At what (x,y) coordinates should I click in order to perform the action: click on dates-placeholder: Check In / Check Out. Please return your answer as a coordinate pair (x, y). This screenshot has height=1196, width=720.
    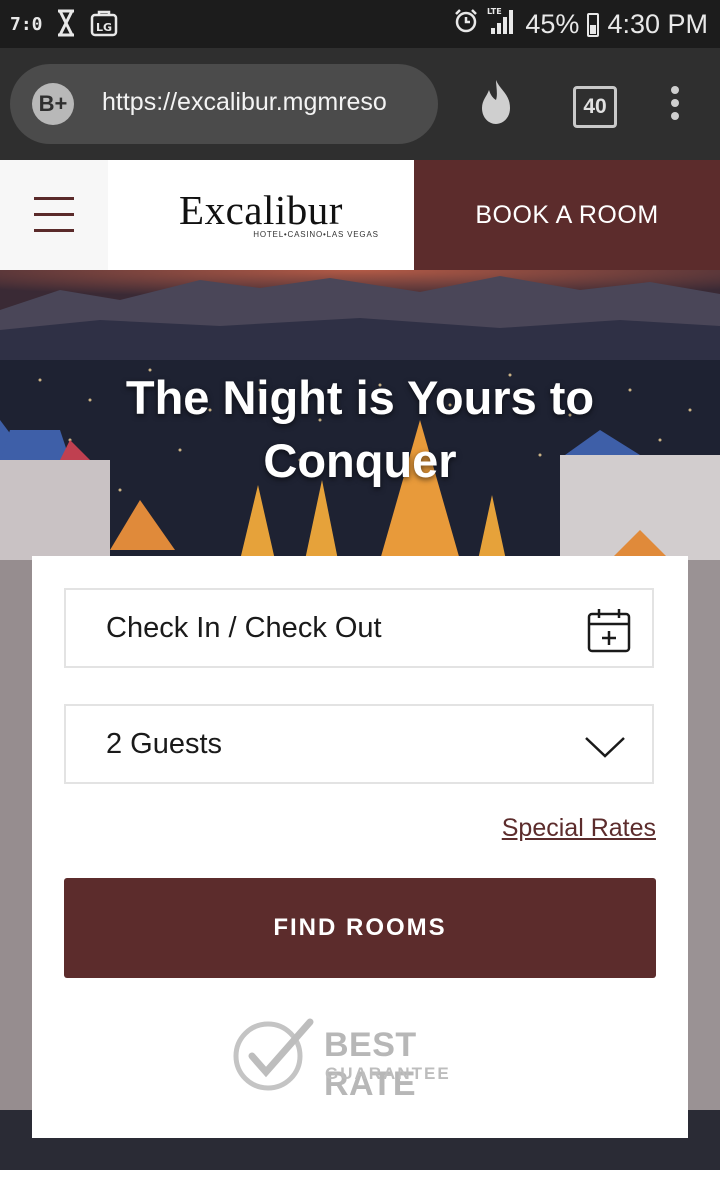
    Looking at the image, I should click on (244, 628).